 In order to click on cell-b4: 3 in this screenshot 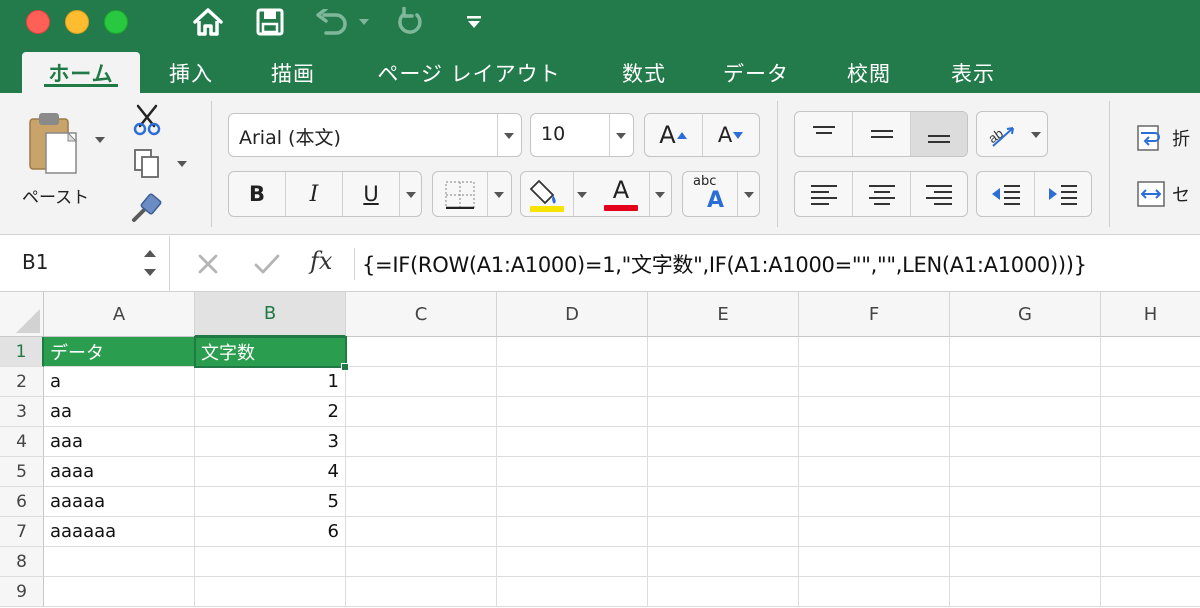, I will do `click(270, 442)`.